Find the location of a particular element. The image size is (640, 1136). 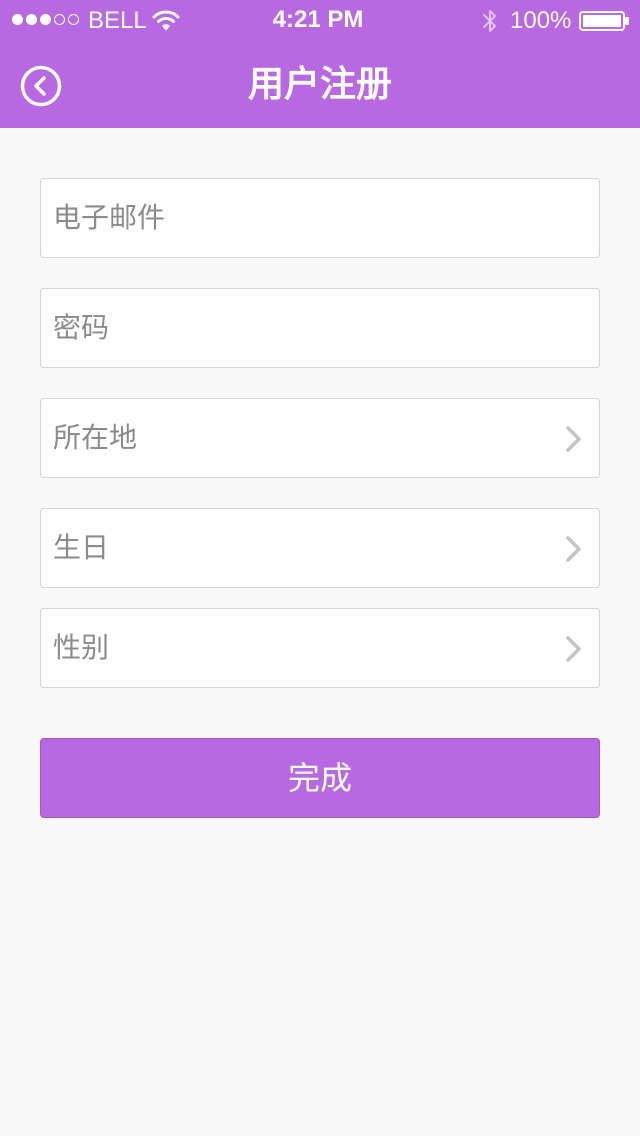

battery-percentage: 100% is located at coordinates (541, 20).